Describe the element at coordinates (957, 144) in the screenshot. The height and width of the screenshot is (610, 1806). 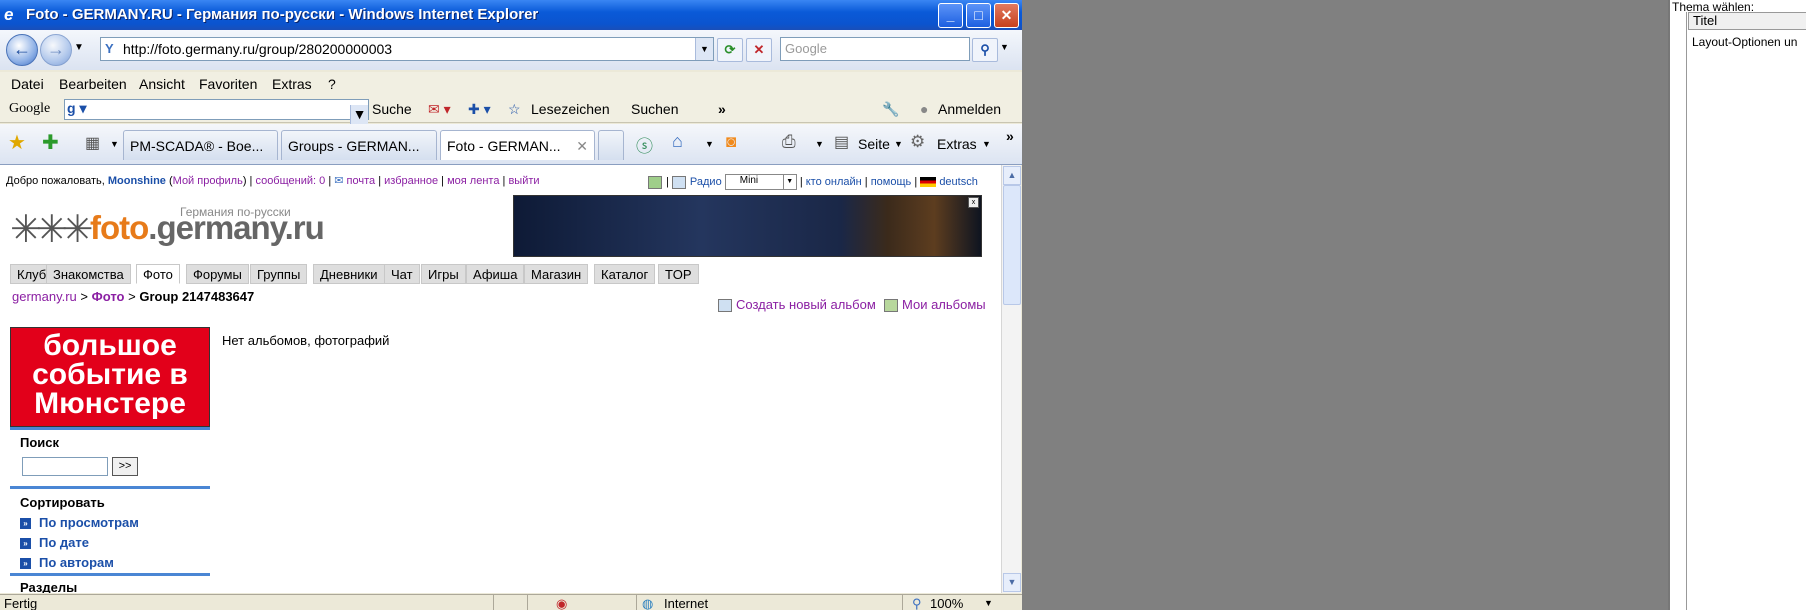
I see `extras-button: Extras` at that location.